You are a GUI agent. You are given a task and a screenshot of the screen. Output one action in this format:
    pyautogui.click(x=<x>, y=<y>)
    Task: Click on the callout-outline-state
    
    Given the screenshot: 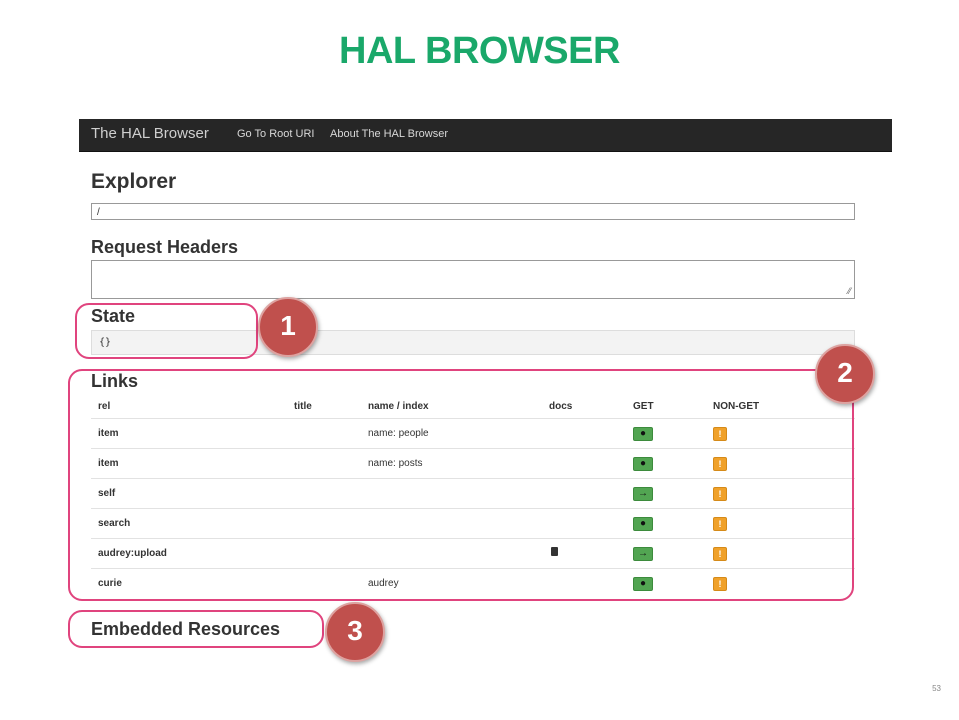 What is the action you would take?
    pyautogui.click(x=166, y=331)
    